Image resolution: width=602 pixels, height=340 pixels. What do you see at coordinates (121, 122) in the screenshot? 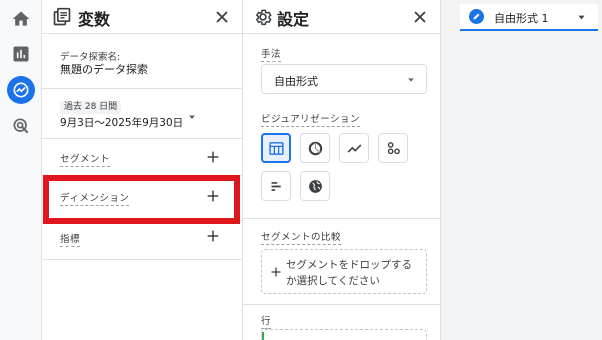
I see `date-range-value: 9月3日～2025年9月30日` at bounding box center [121, 122].